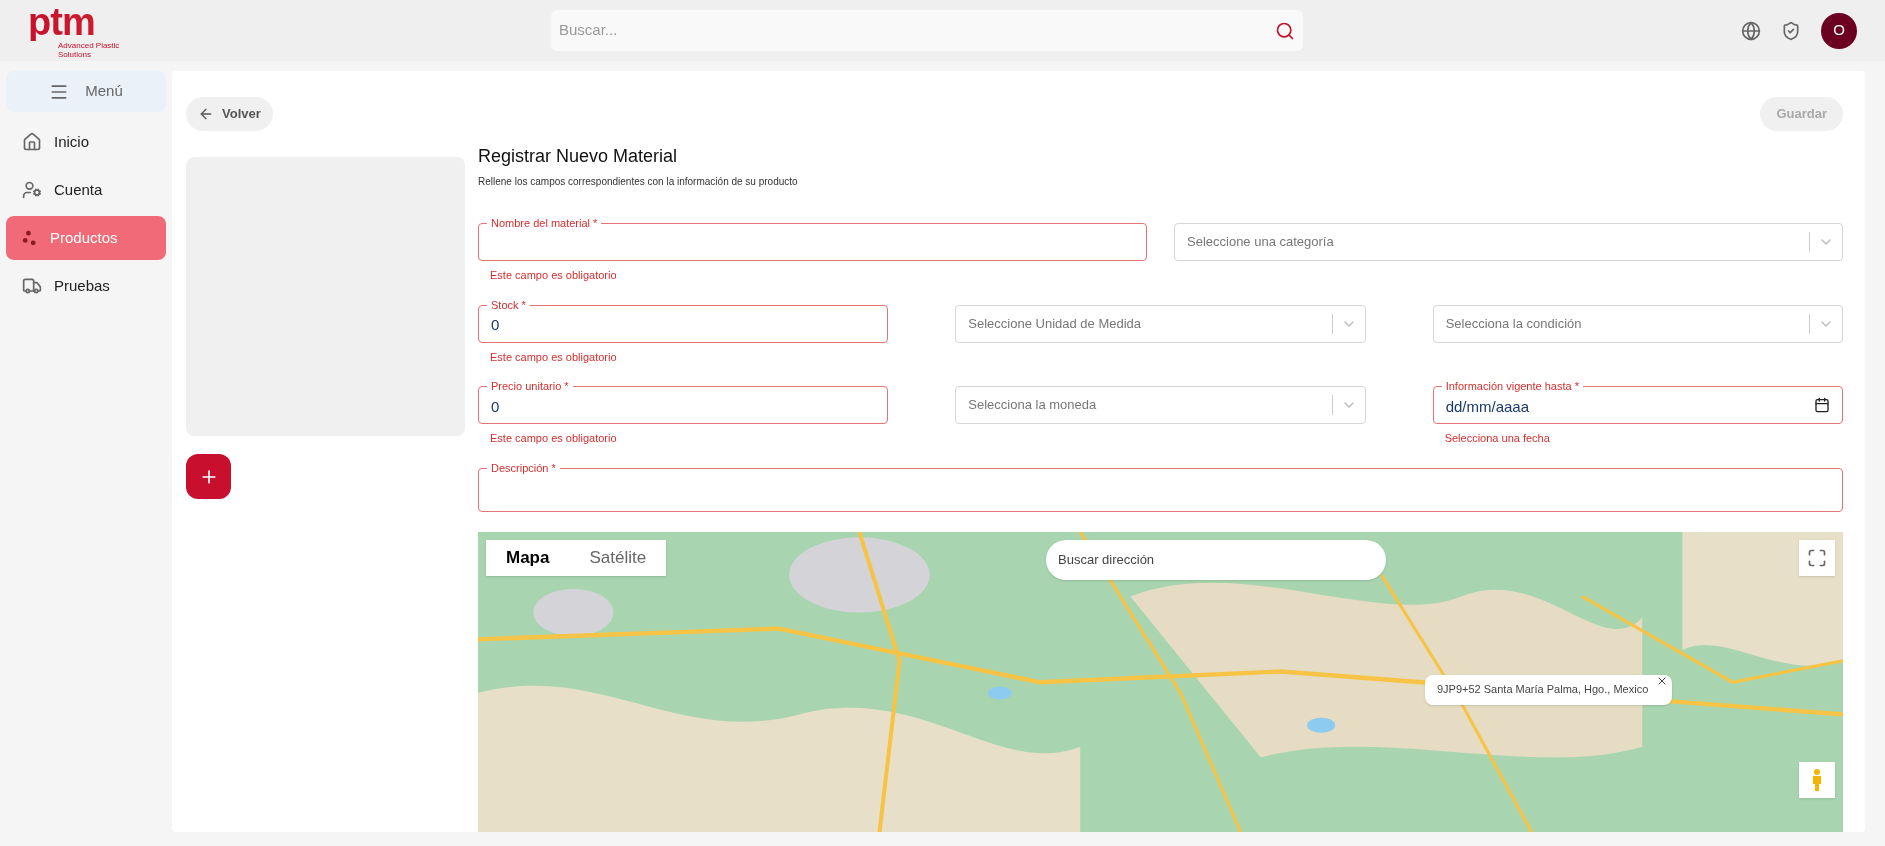  Describe the element at coordinates (229, 114) in the screenshot. I see `back-button: Volver` at that location.